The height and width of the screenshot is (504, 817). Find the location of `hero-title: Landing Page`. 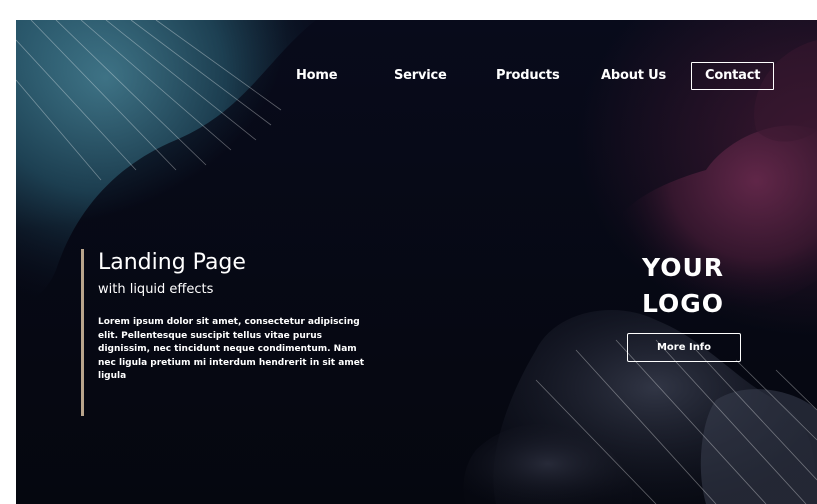

hero-title: Landing Page is located at coordinates (172, 262).